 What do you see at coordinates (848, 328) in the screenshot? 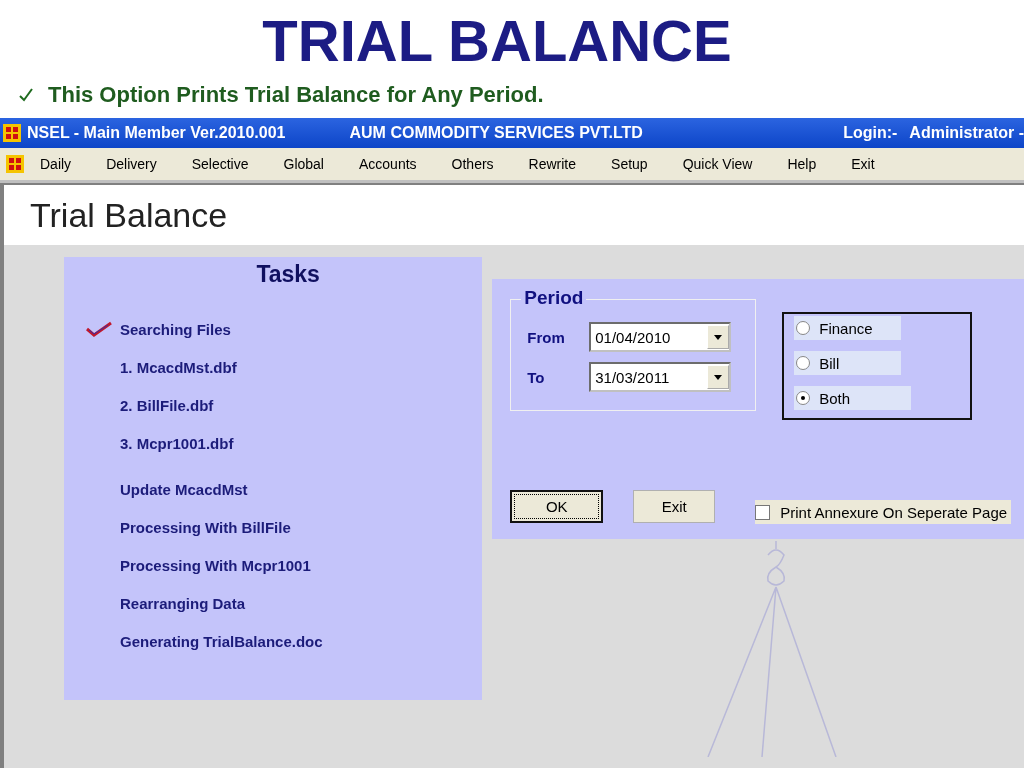
I see `radio-option: Finance` at bounding box center [848, 328].